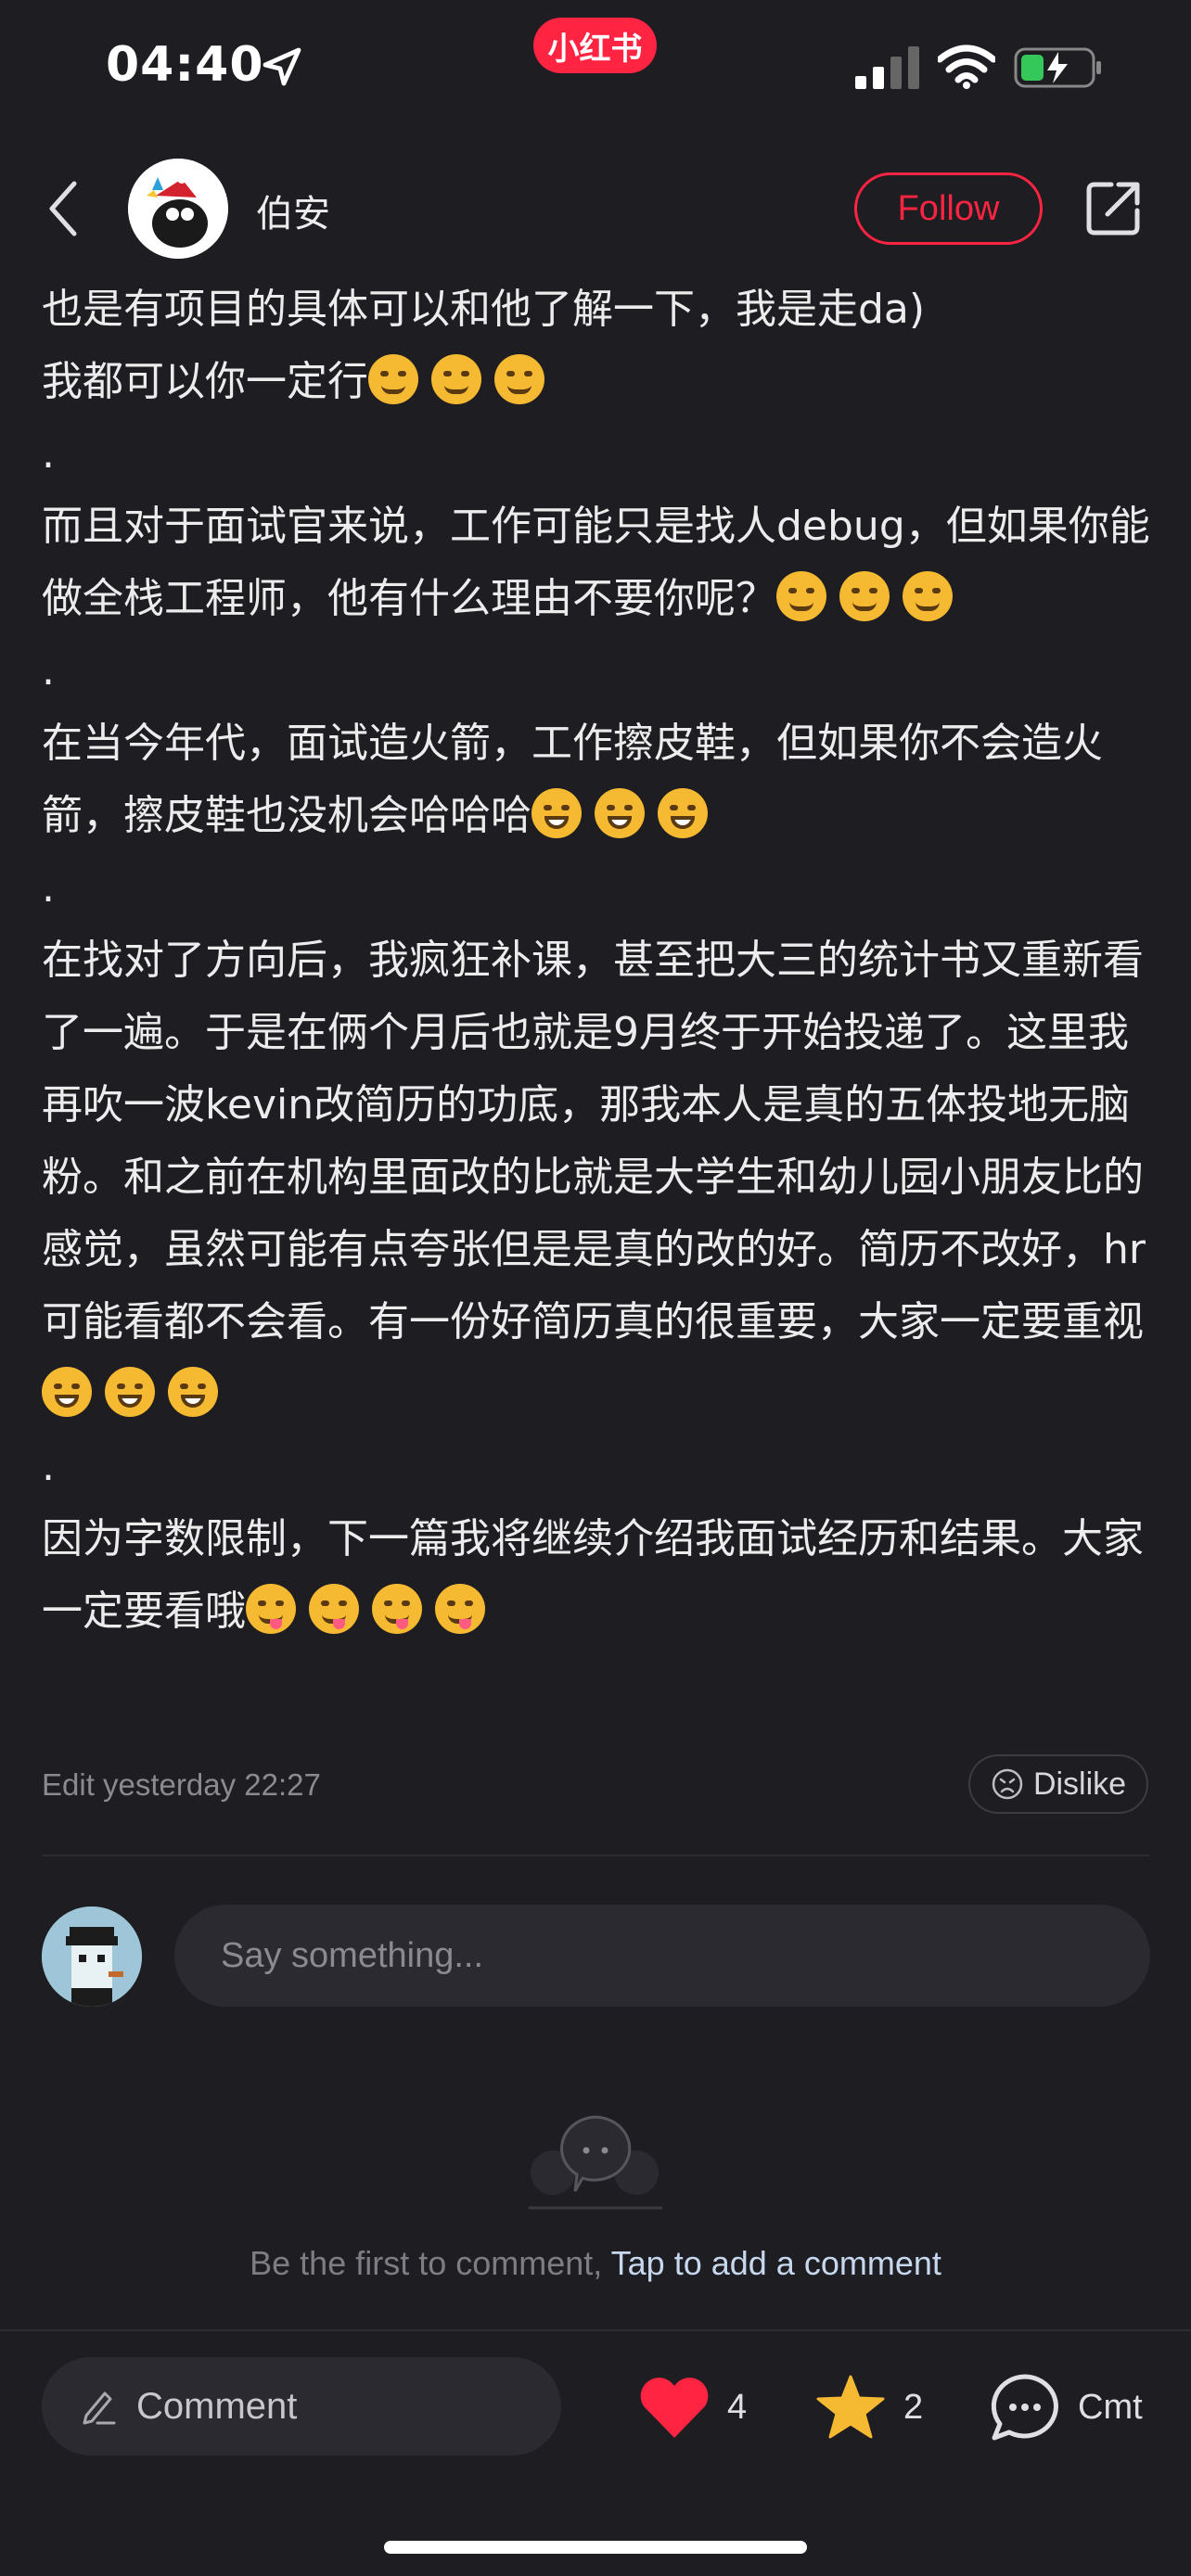  I want to click on frown-face-icon, so click(1007, 1784).